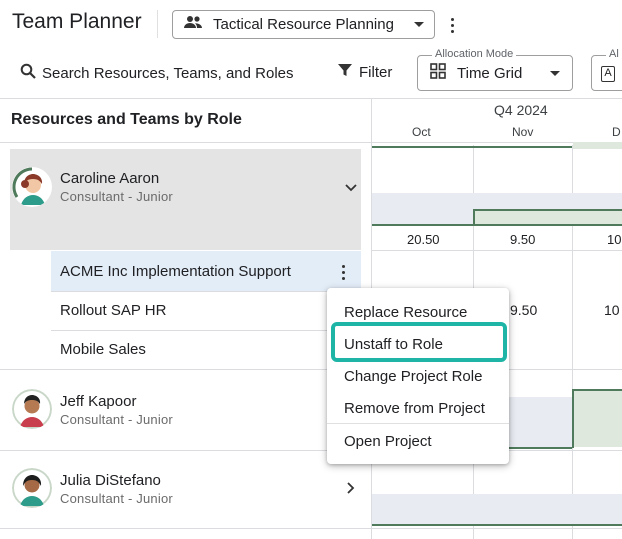  What do you see at coordinates (110, 480) in the screenshot?
I see `resource-name: Julia DiStefano` at bounding box center [110, 480].